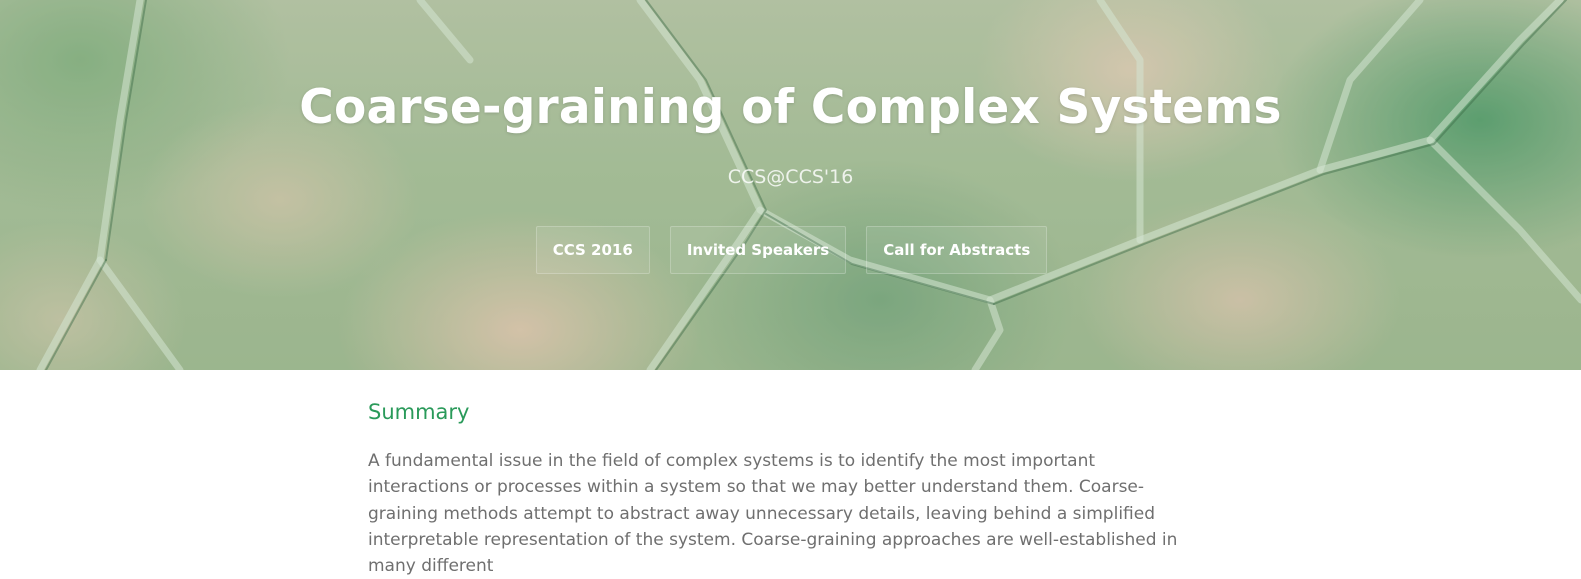  What do you see at coordinates (419, 412) in the screenshot?
I see `summary-heading: Summary` at bounding box center [419, 412].